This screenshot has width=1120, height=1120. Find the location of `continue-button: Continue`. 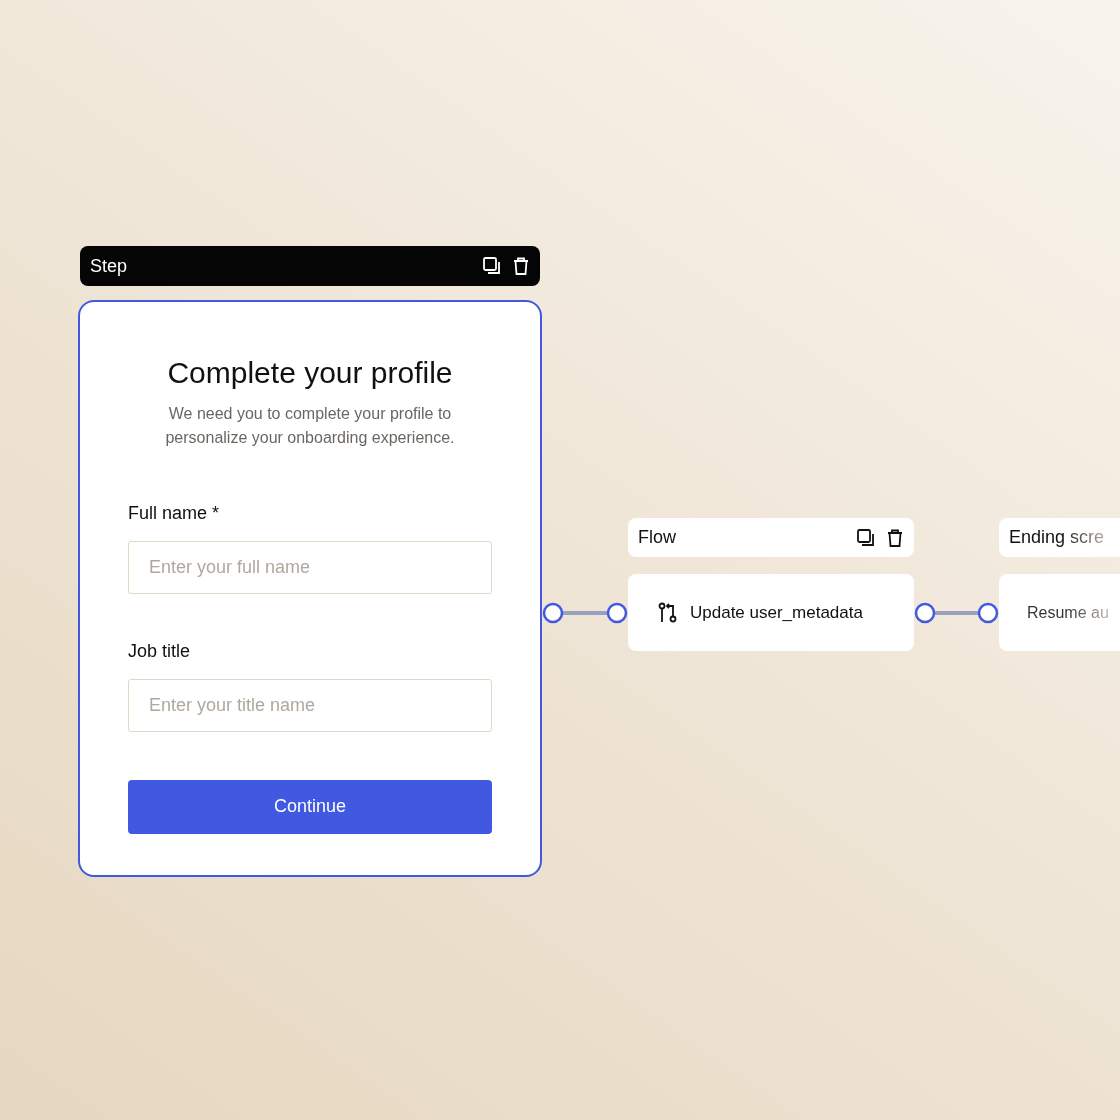

continue-button: Continue is located at coordinates (310, 806).